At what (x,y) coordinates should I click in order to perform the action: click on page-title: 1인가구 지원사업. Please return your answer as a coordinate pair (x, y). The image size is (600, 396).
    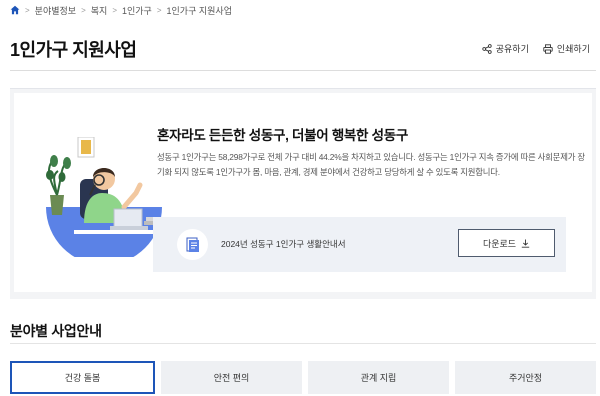
    Looking at the image, I should click on (73, 50).